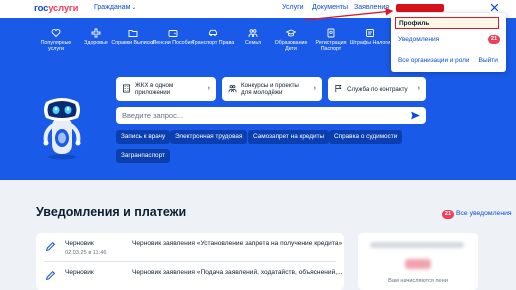  What do you see at coordinates (213, 43) in the screenshot?
I see `category-label: Транспорт Права` at bounding box center [213, 43].